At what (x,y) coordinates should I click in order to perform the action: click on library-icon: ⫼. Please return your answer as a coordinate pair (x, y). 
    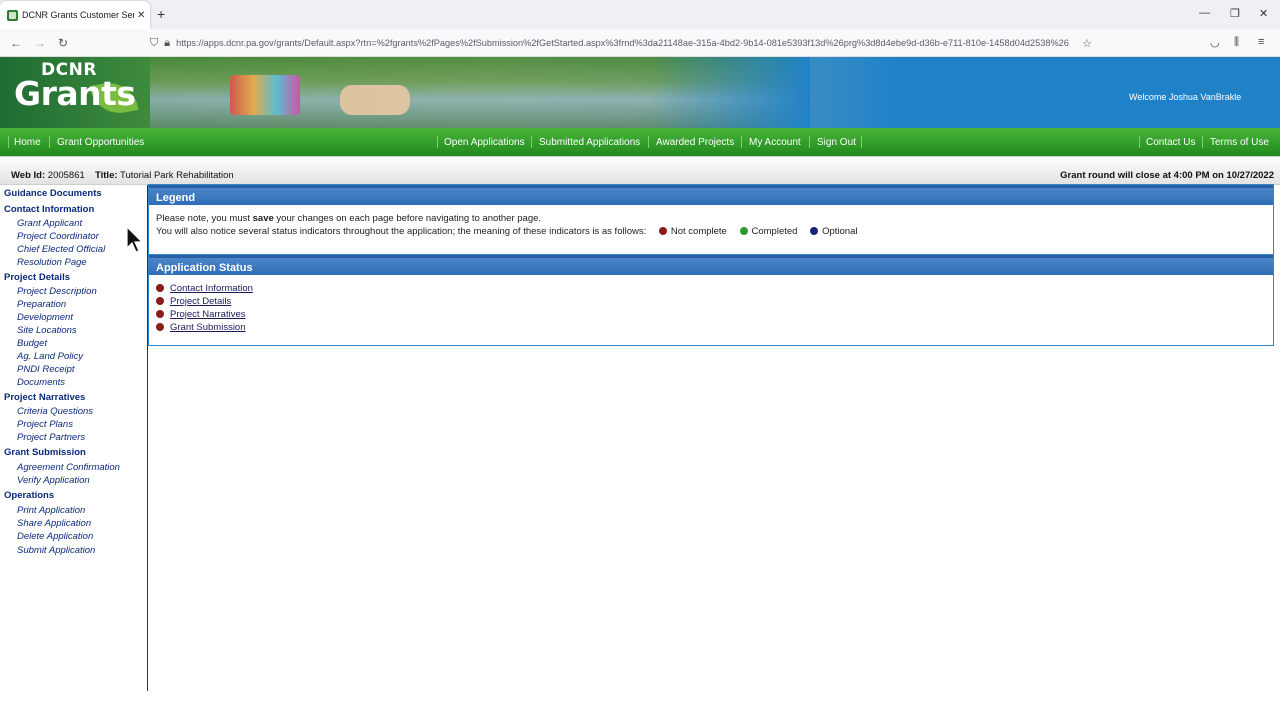
    Looking at the image, I should click on (1236, 42).